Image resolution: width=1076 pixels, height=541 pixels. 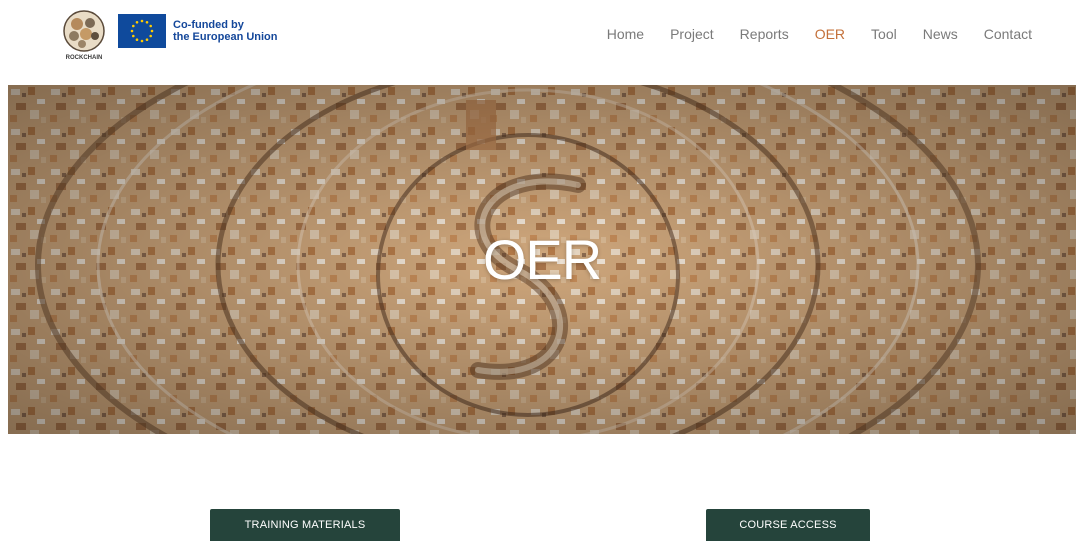 I want to click on nav-home: Home, so click(x=625, y=34).